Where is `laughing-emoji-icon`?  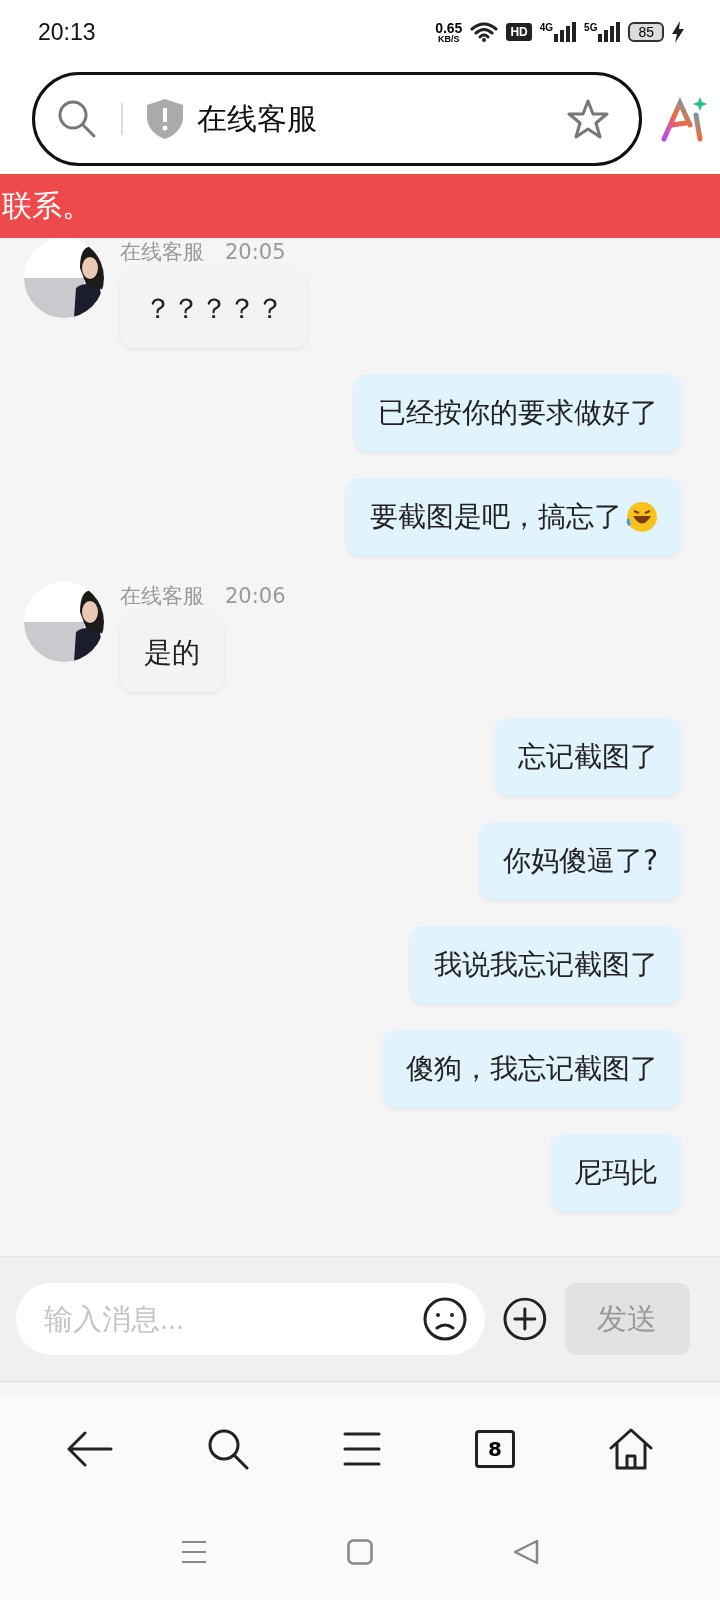
laughing-emoji-icon is located at coordinates (642, 517).